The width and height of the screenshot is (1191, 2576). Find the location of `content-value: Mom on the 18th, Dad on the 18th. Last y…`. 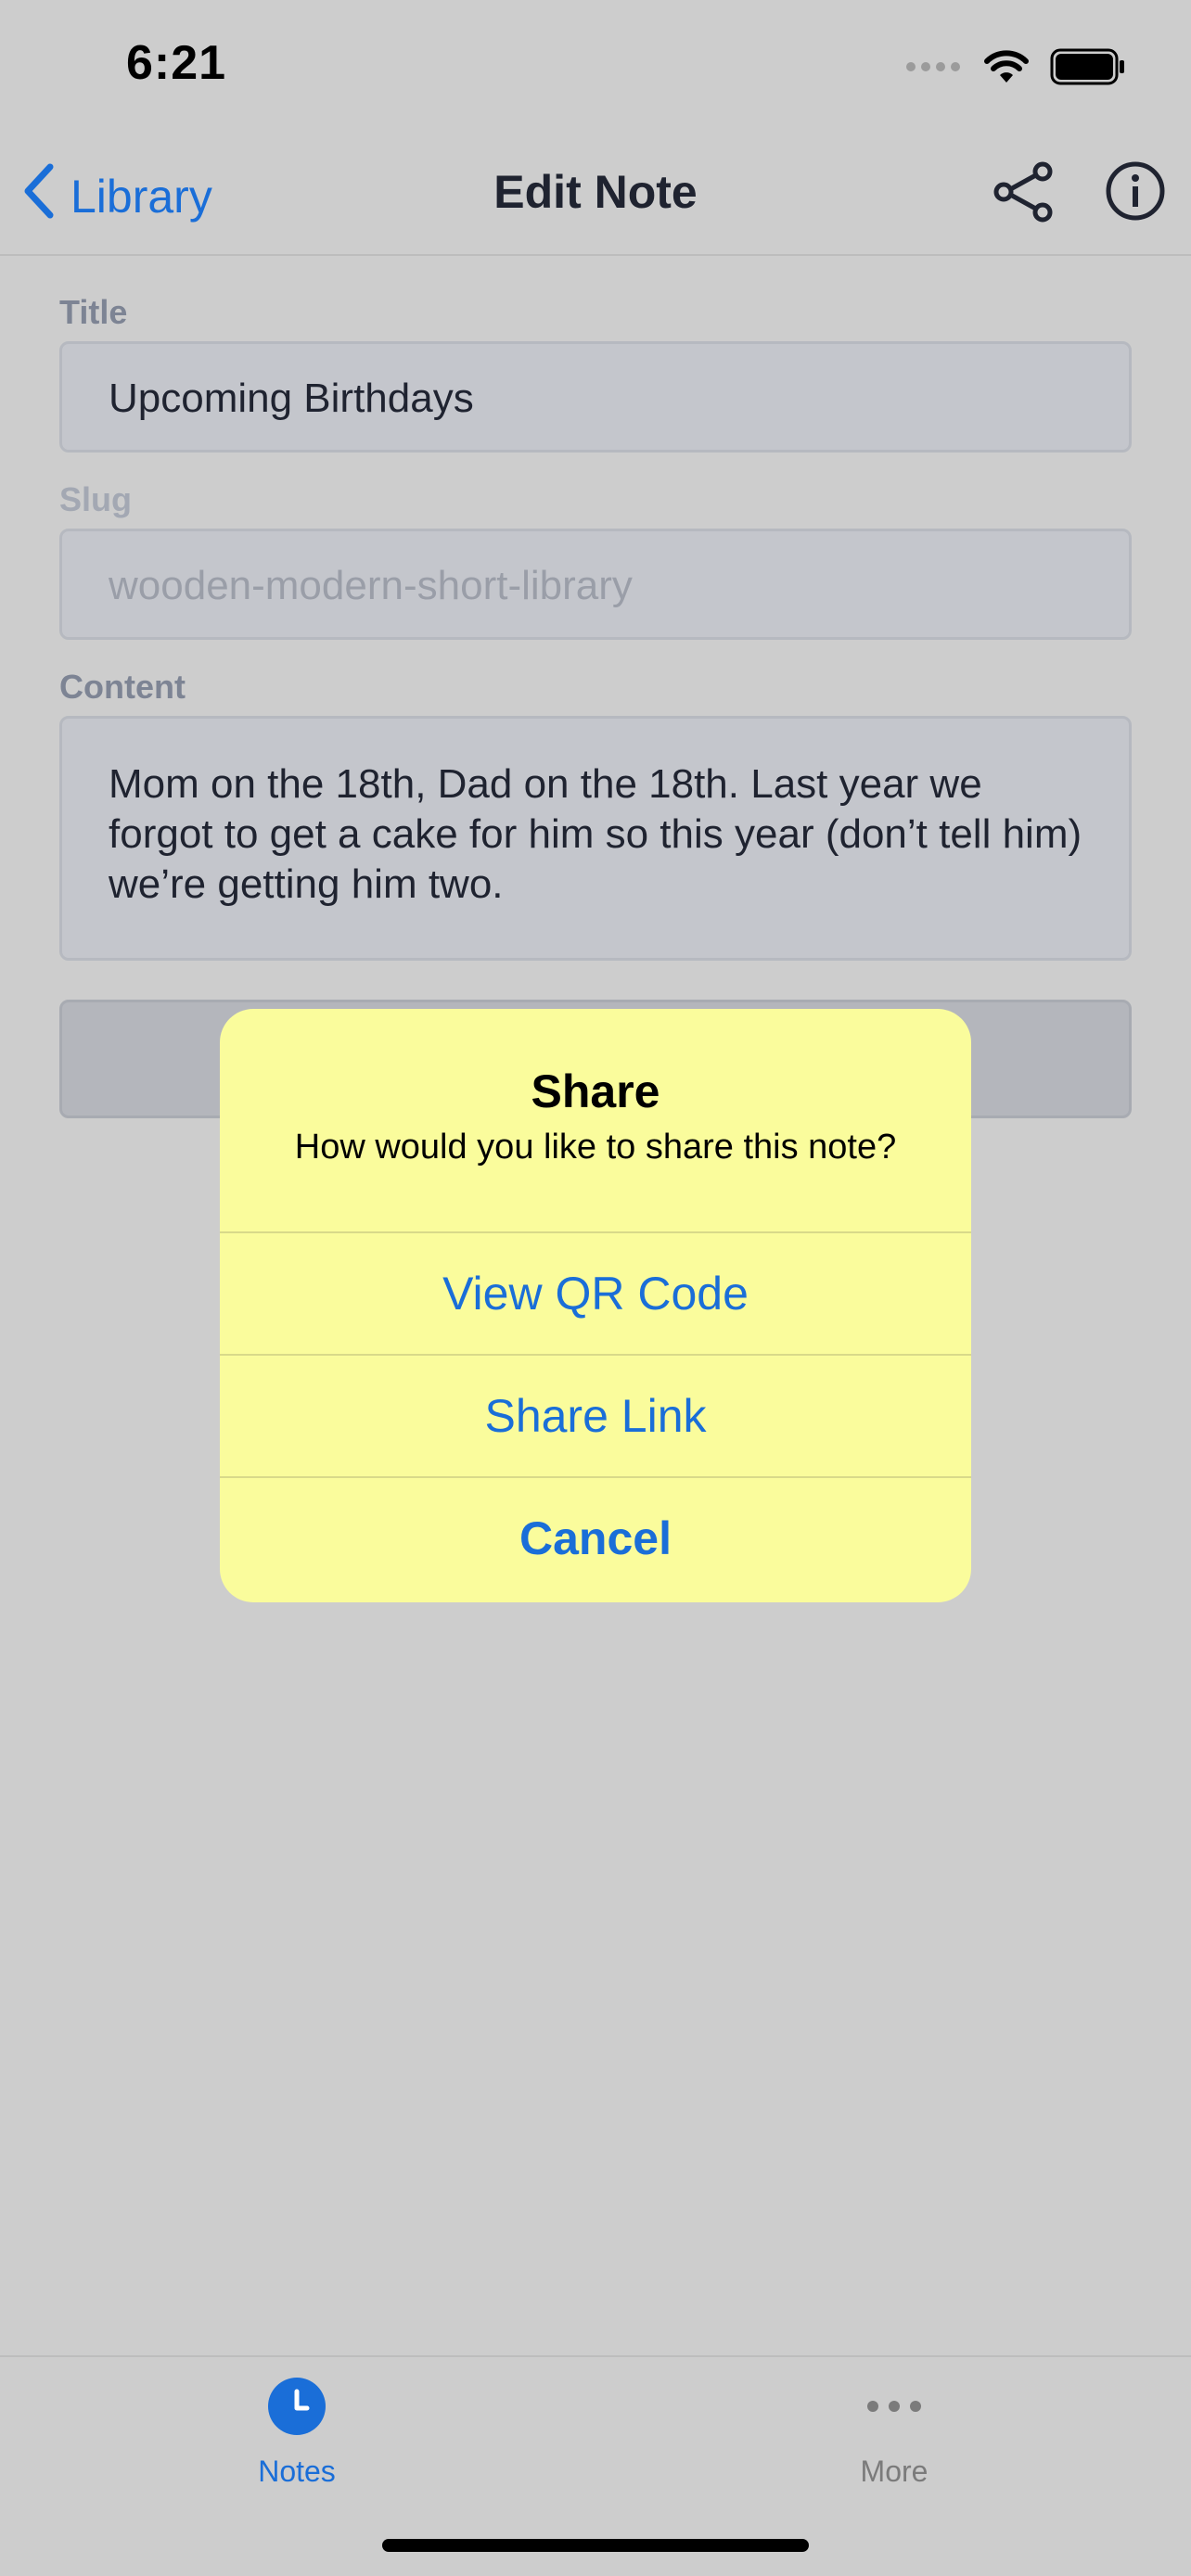

content-value: Mom on the 18th, Dad on the 18th. Last y… is located at coordinates (595, 834).